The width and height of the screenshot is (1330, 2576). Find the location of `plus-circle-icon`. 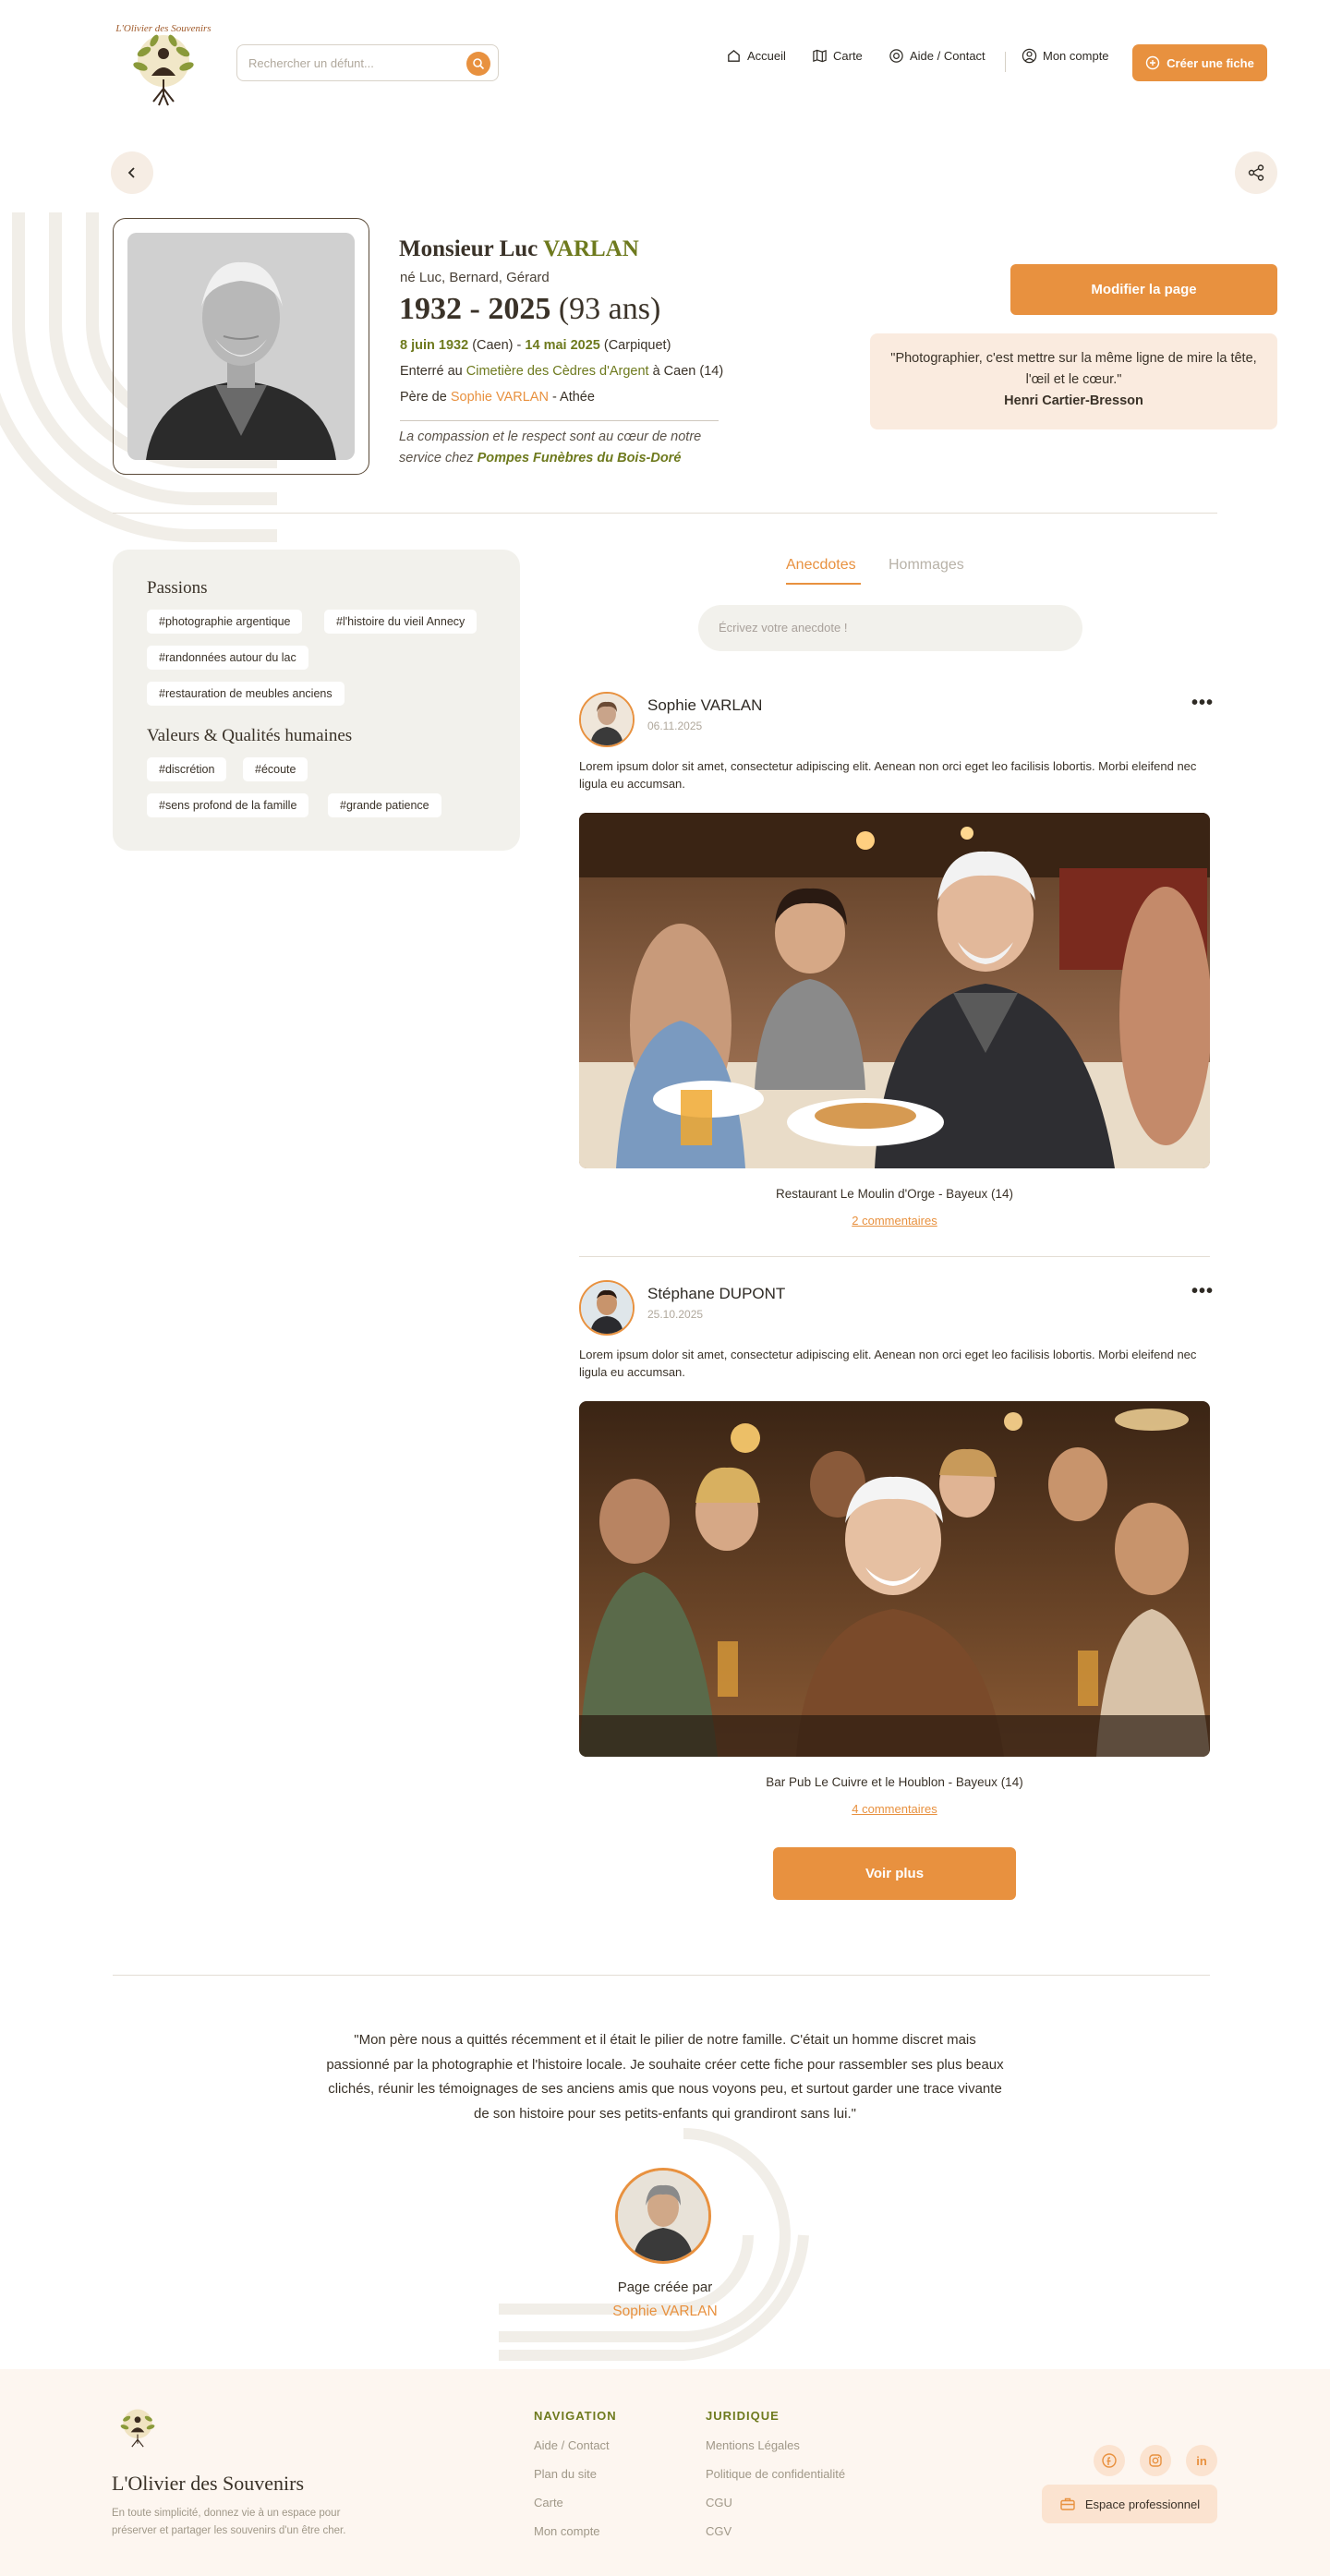

plus-circle-icon is located at coordinates (1152, 62).